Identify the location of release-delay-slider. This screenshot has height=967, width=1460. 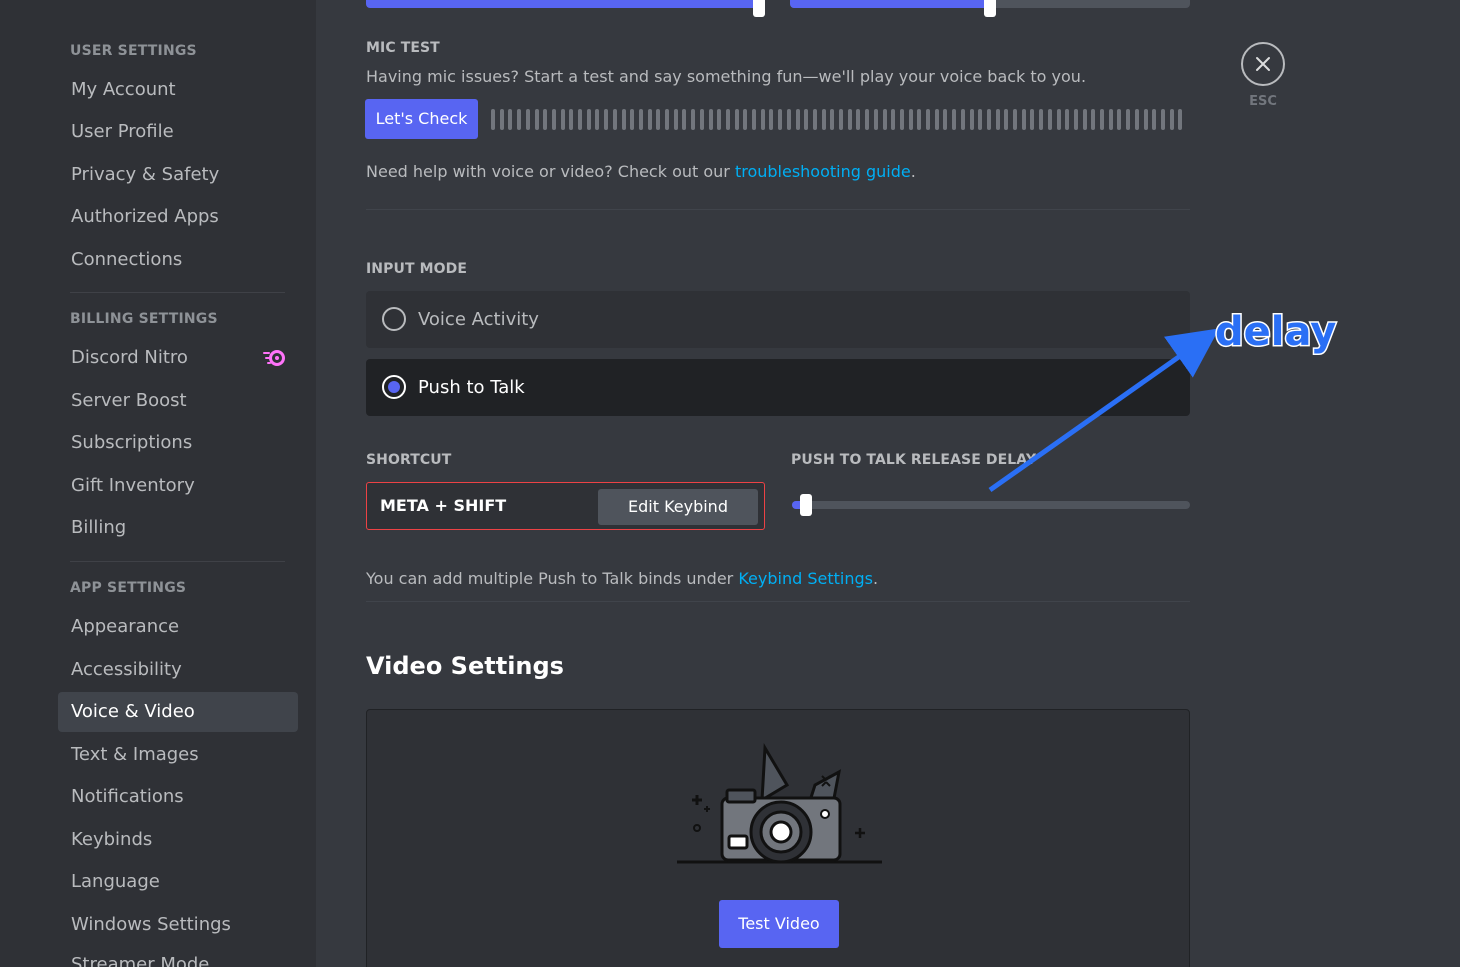
(991, 505).